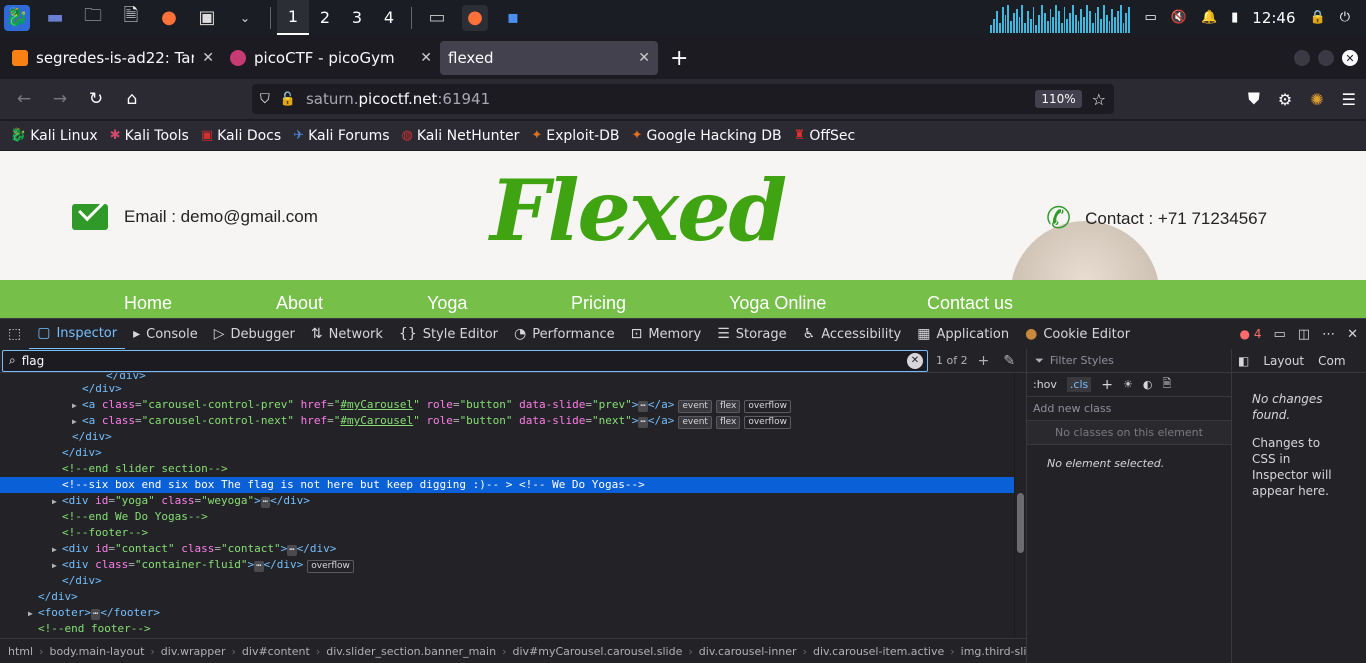 The height and width of the screenshot is (663, 1366). What do you see at coordinates (1058, 99) in the screenshot?
I see `zoom-indicator: 110%` at bounding box center [1058, 99].